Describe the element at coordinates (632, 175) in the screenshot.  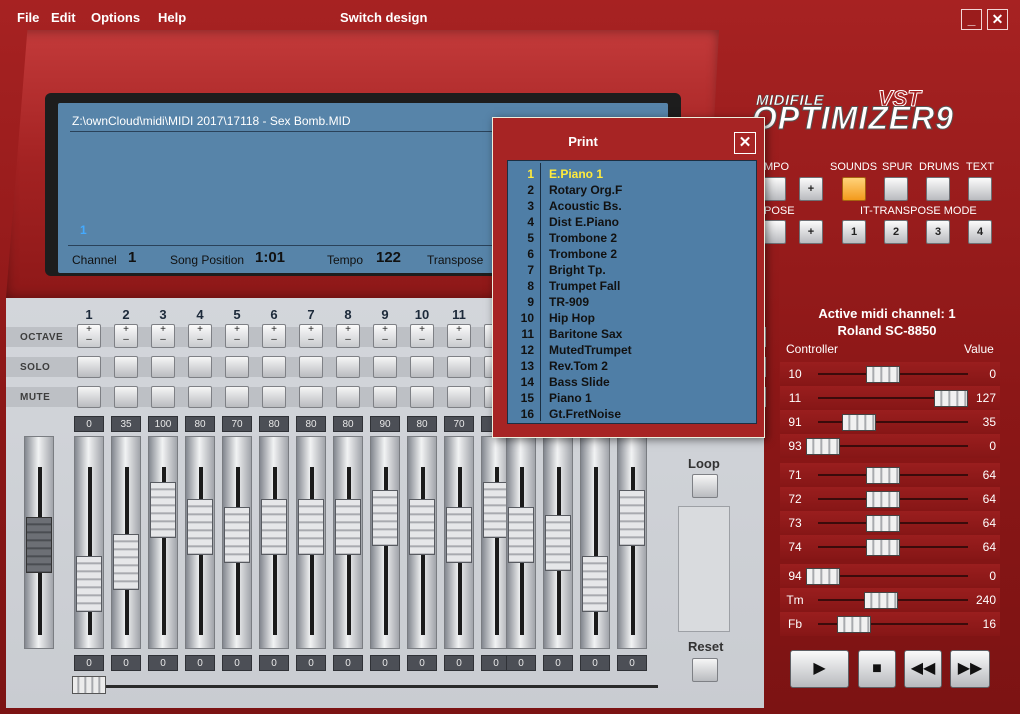
I see `instrument-list-item: 1 E.Piano 1` at that location.